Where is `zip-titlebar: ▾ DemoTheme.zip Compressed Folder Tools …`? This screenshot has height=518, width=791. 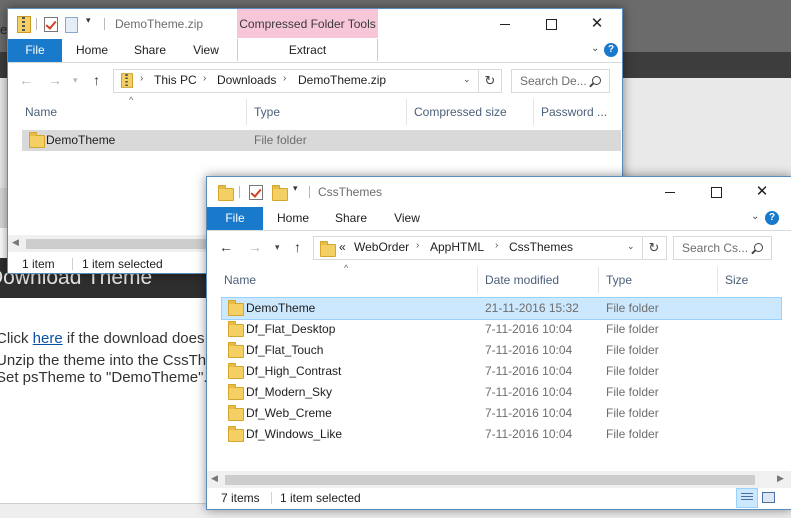
zip-titlebar: ▾ DemoTheme.zip Compressed Folder Tools … is located at coordinates (315, 24).